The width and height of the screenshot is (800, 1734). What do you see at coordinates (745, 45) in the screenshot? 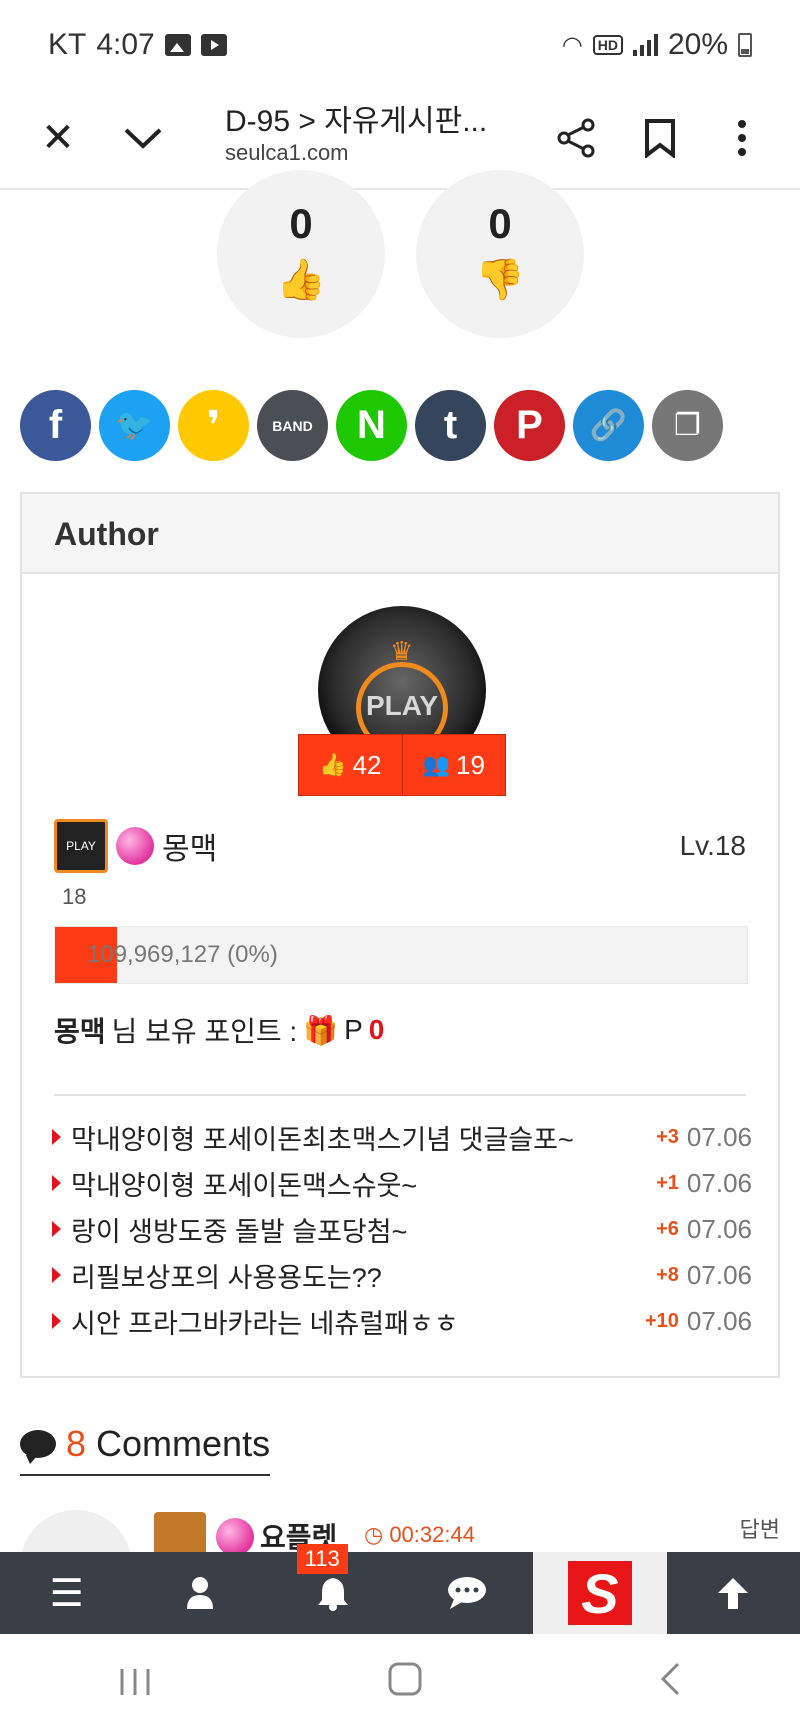
I see `battery-icon` at bounding box center [745, 45].